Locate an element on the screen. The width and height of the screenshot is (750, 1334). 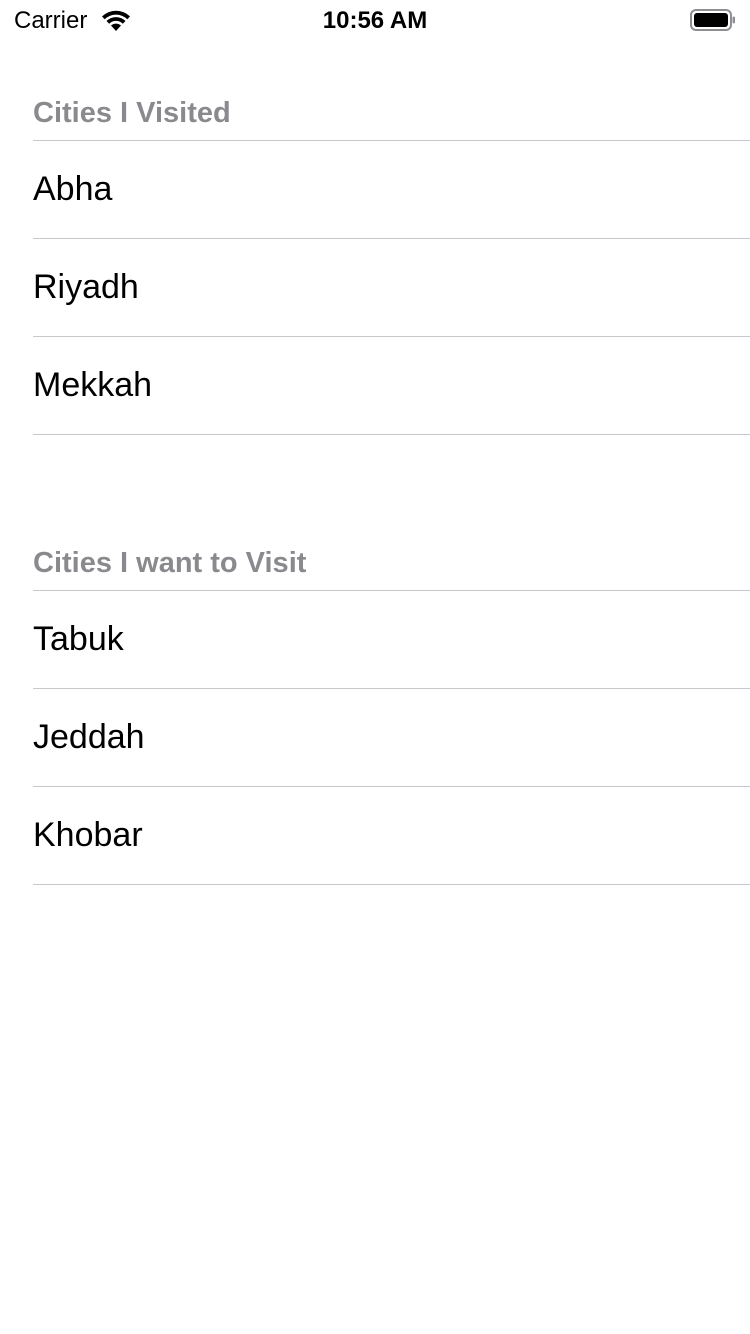
list-item-label: Khobar is located at coordinates (88, 835).